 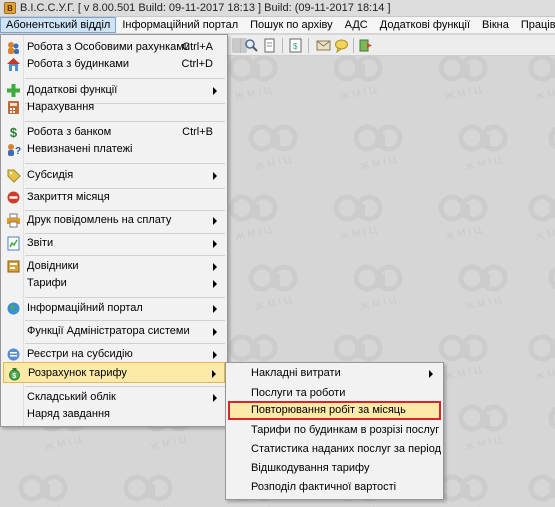 I want to click on exit-icon, so click(x=365, y=45).